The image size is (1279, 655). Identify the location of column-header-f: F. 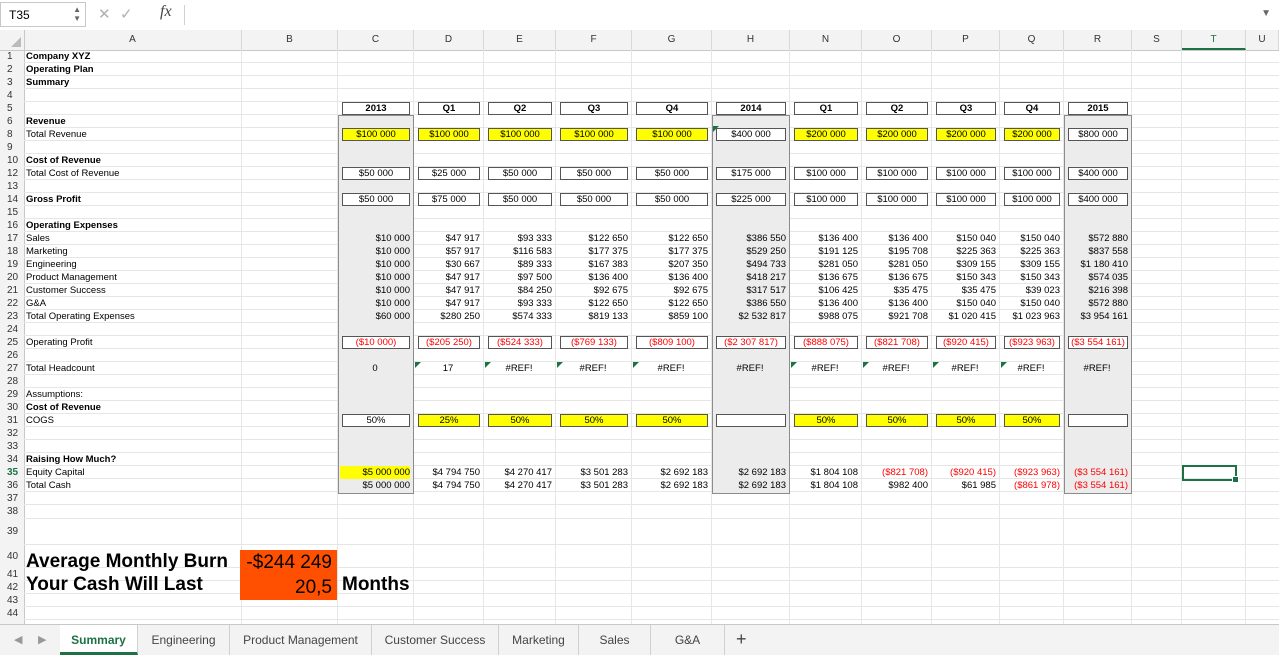
(594, 40).